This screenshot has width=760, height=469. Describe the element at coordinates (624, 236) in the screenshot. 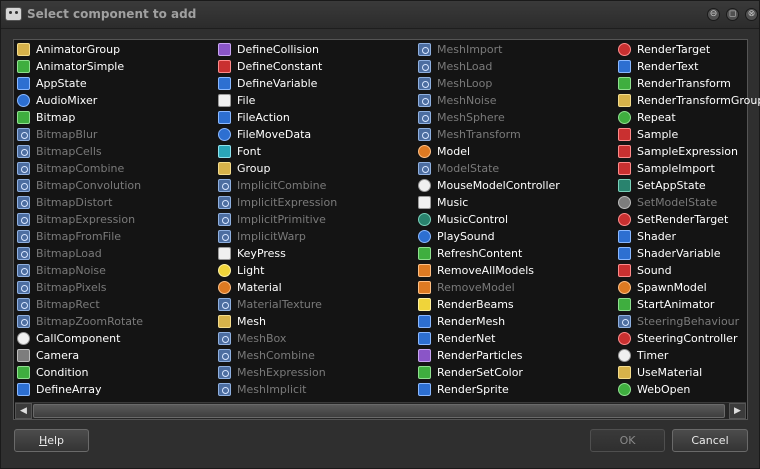

I see `shader-icon` at that location.